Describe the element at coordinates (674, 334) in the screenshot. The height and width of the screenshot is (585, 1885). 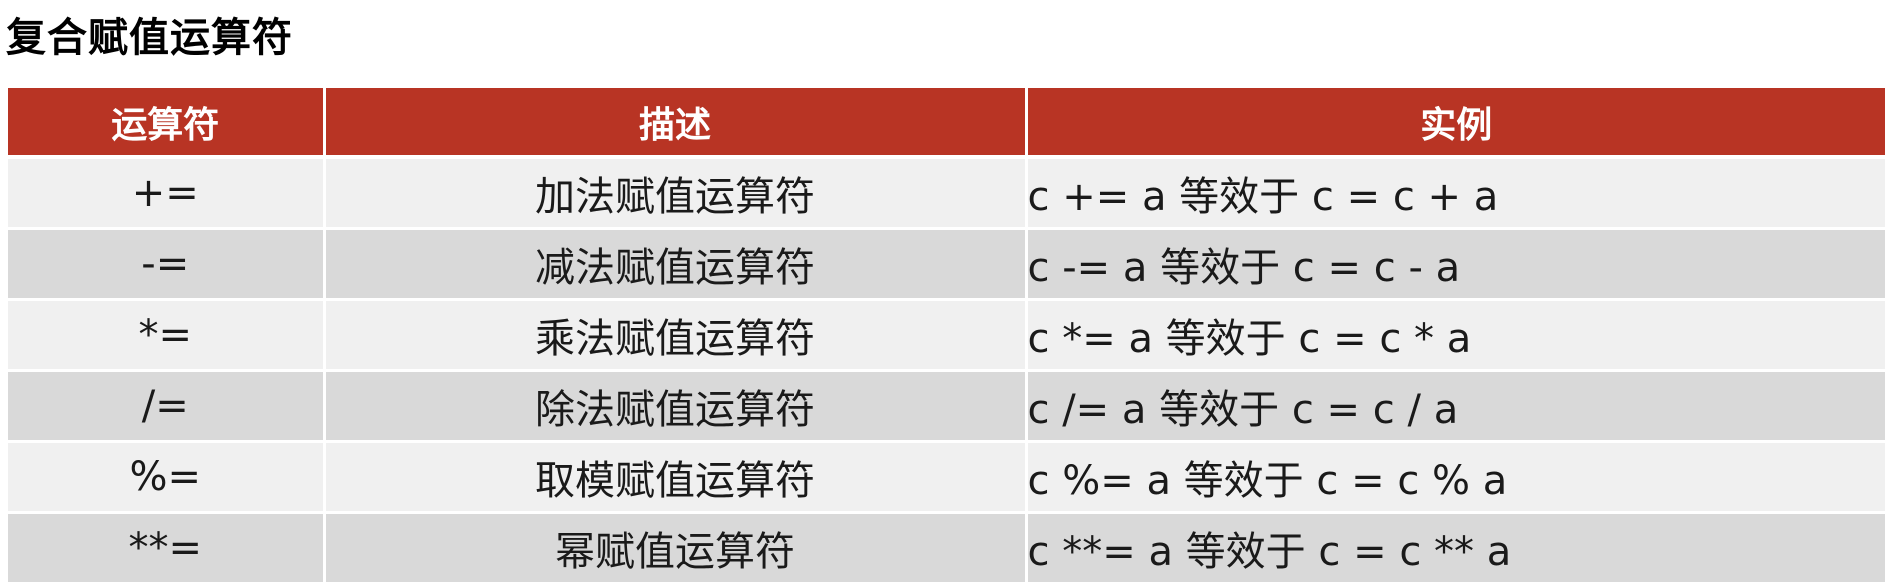
I see `description-cell: 乘法赋值运算符` at that location.